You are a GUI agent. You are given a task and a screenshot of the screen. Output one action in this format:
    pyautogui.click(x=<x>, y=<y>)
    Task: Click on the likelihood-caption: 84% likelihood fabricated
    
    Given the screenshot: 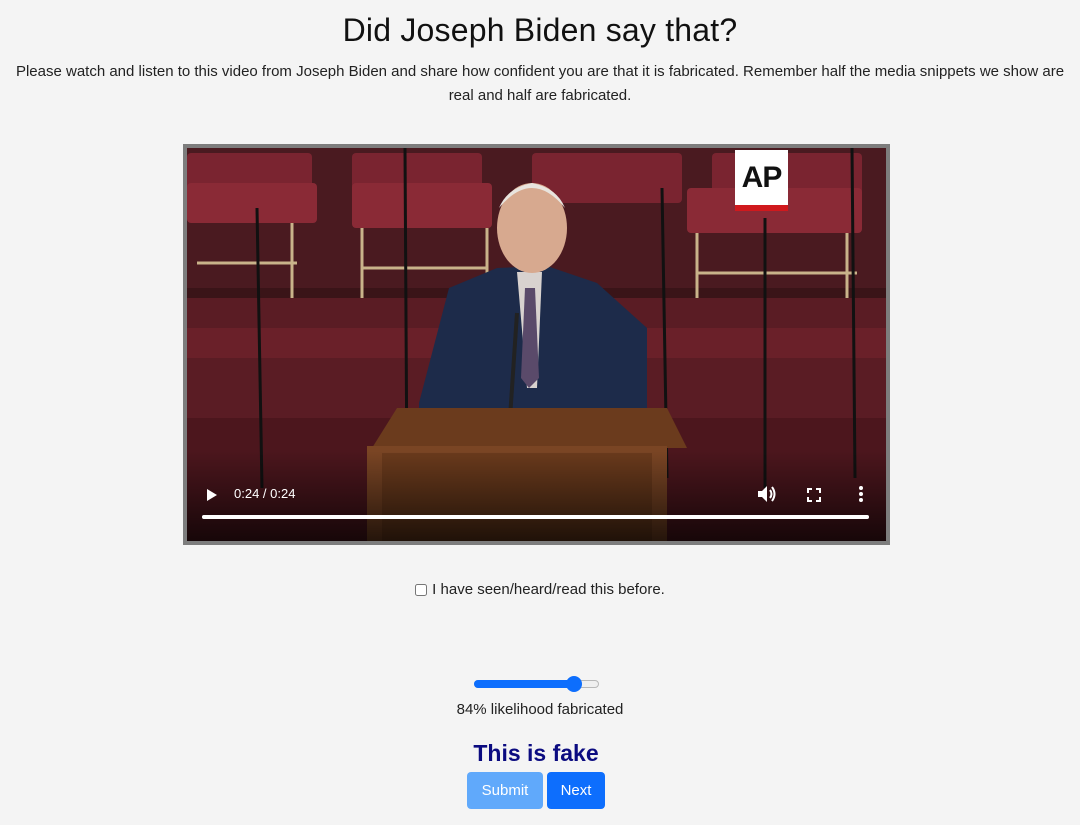 What is the action you would take?
    pyautogui.click(x=540, y=709)
    